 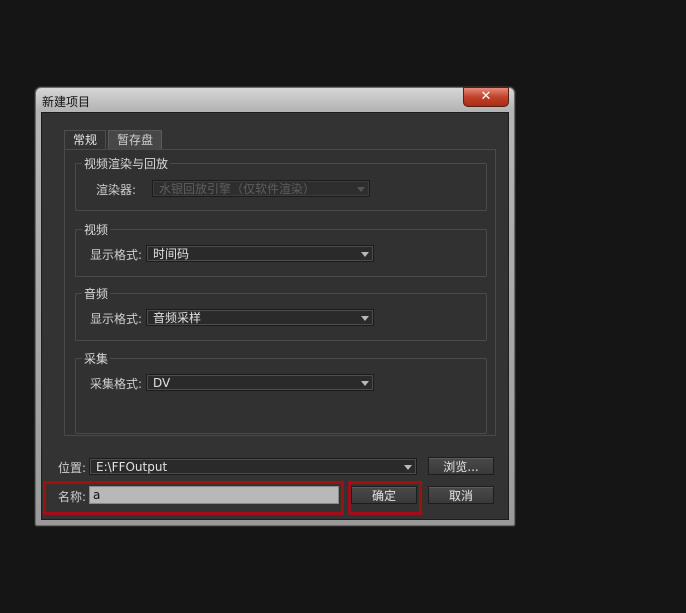 I want to click on name-field-highlight, so click(x=193, y=498).